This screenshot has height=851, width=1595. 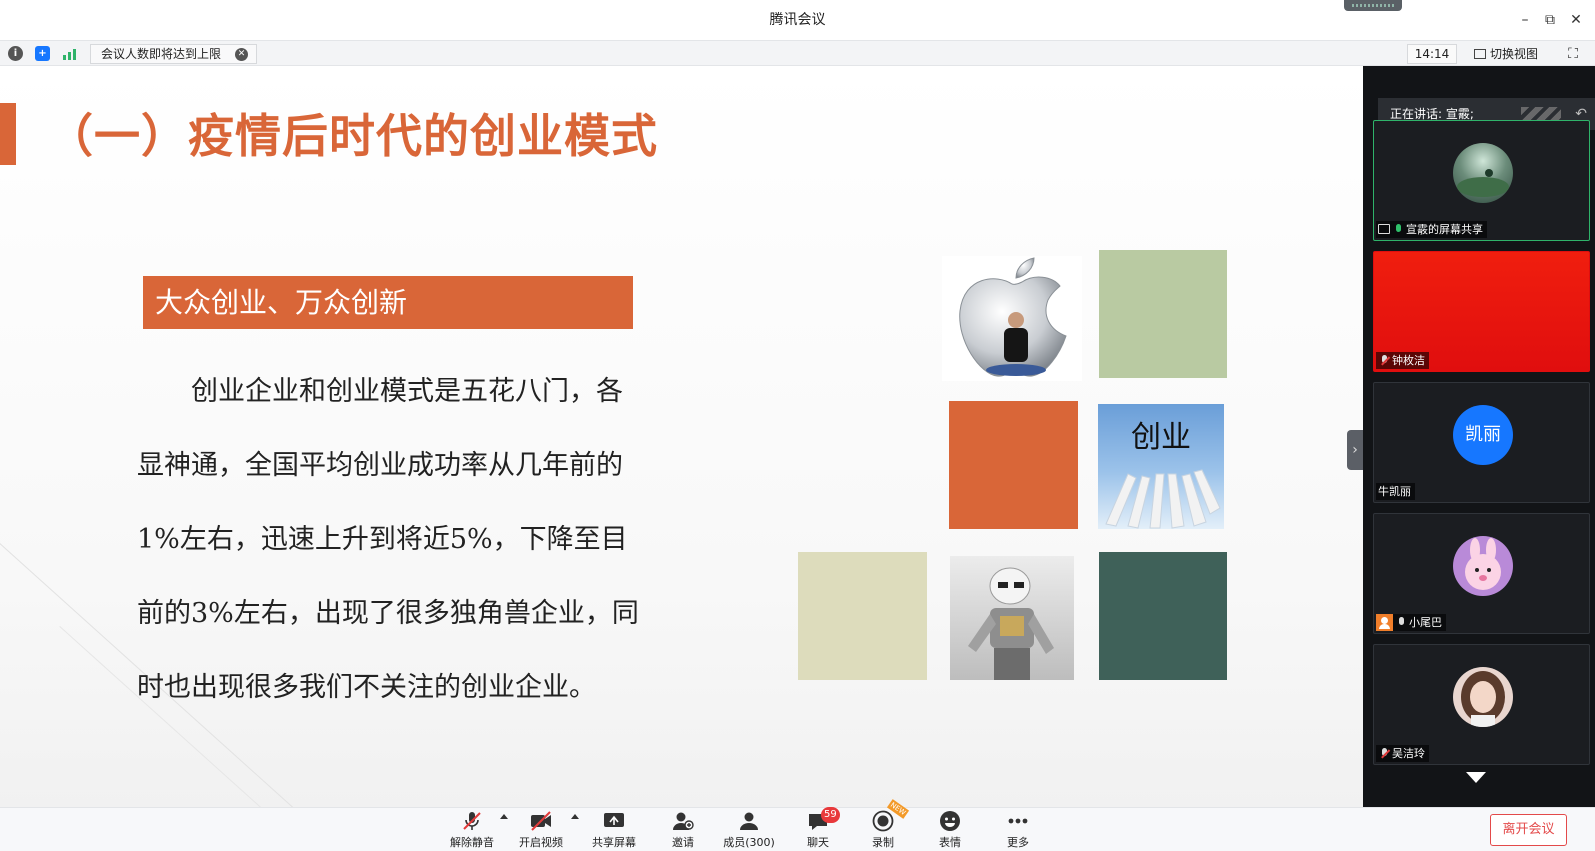 I want to click on body-line: 前的3%左右，出现了很多独角兽企业，同, so click(x=388, y=613).